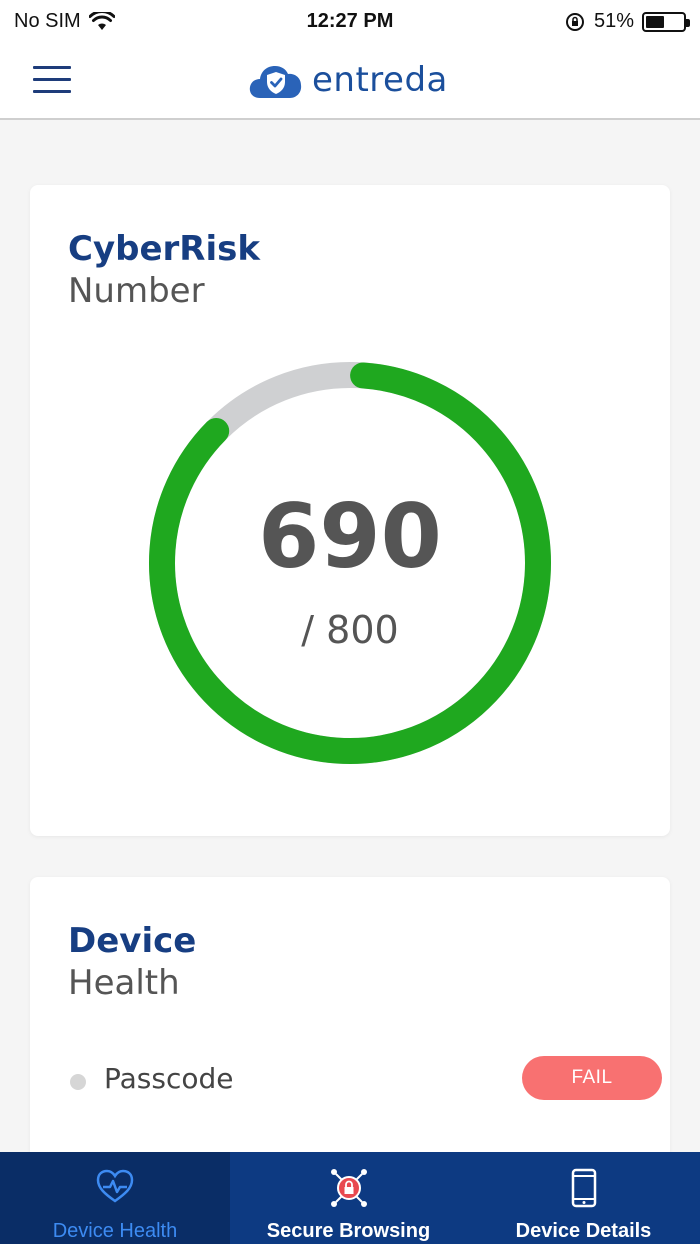 The image size is (700, 1244). I want to click on tab-label: Device Details, so click(583, 1231).